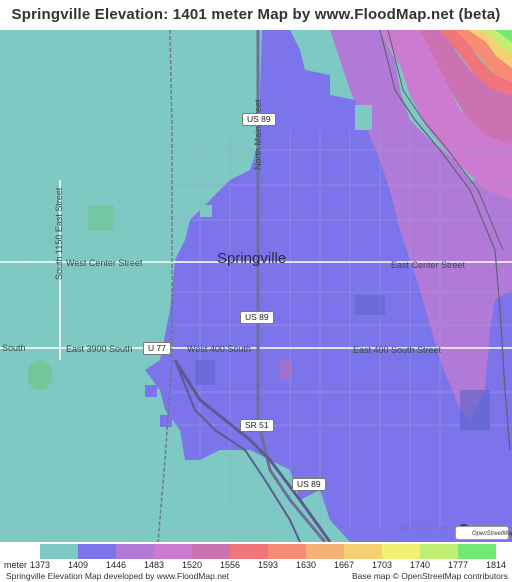  I want to click on west-center-street-label: West Center Street, so click(104, 263).